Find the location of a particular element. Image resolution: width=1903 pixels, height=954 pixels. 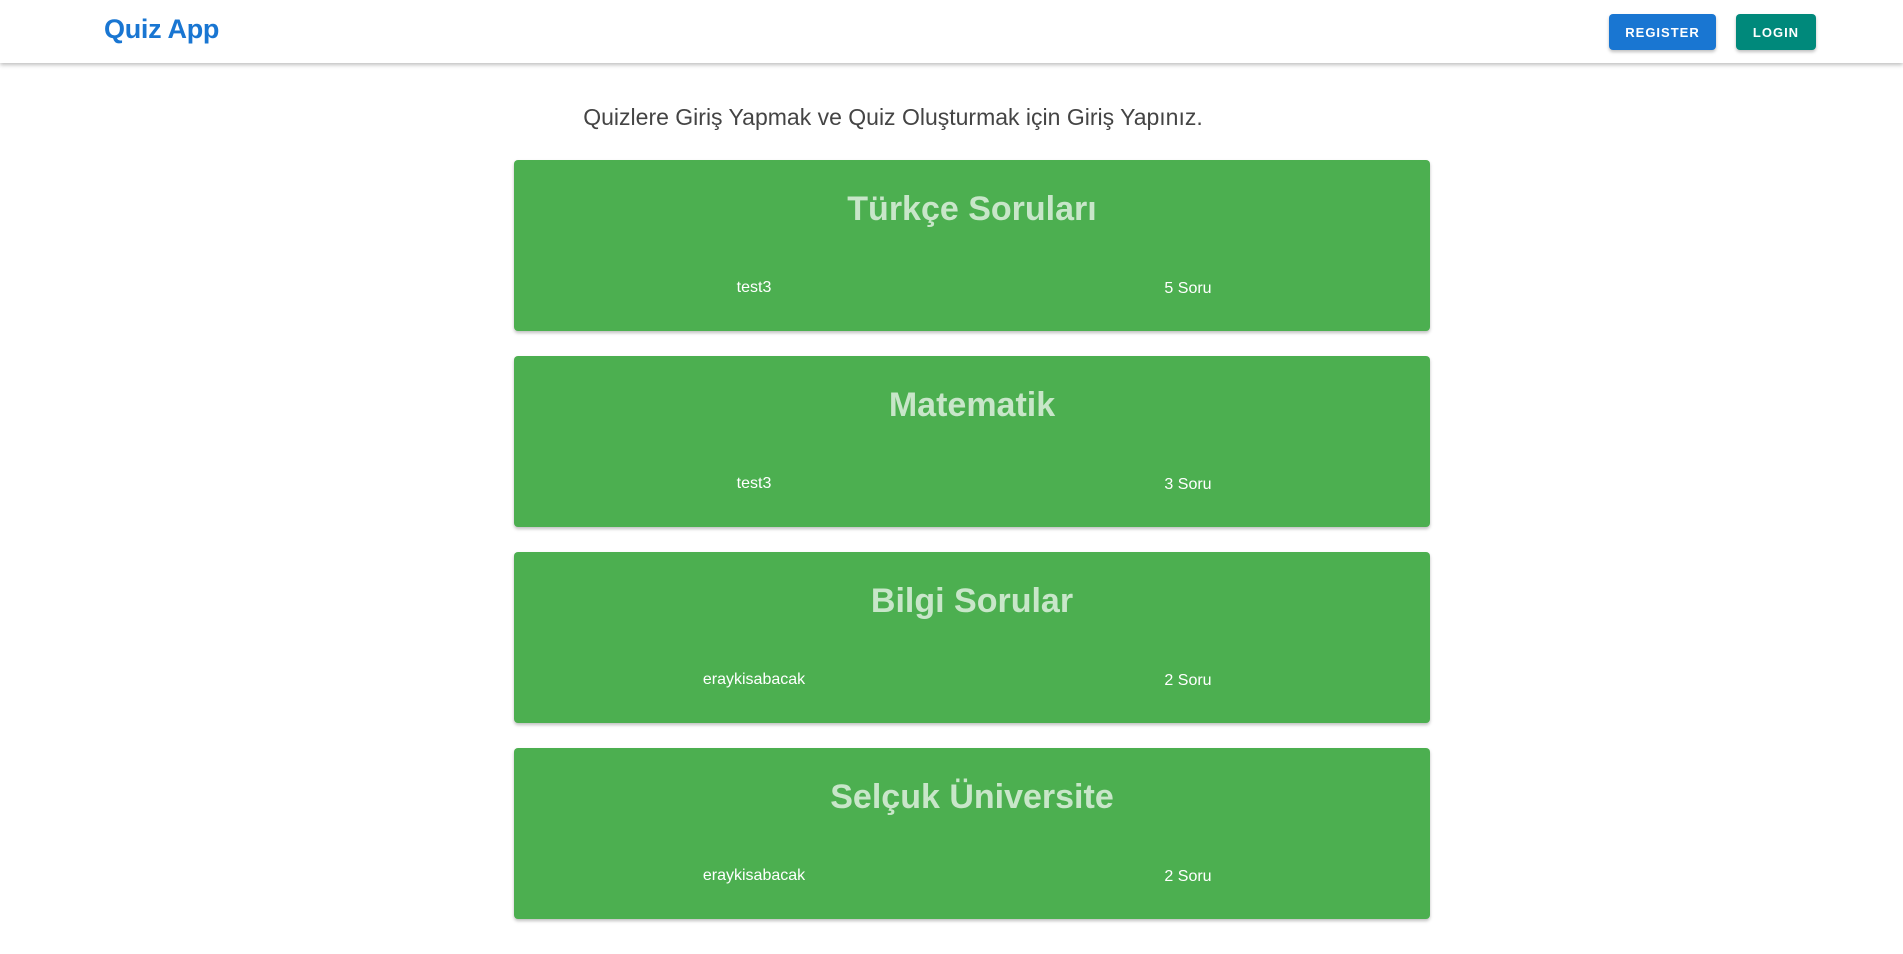

quiz-title: Türkçe Soruları is located at coordinates (972, 209).